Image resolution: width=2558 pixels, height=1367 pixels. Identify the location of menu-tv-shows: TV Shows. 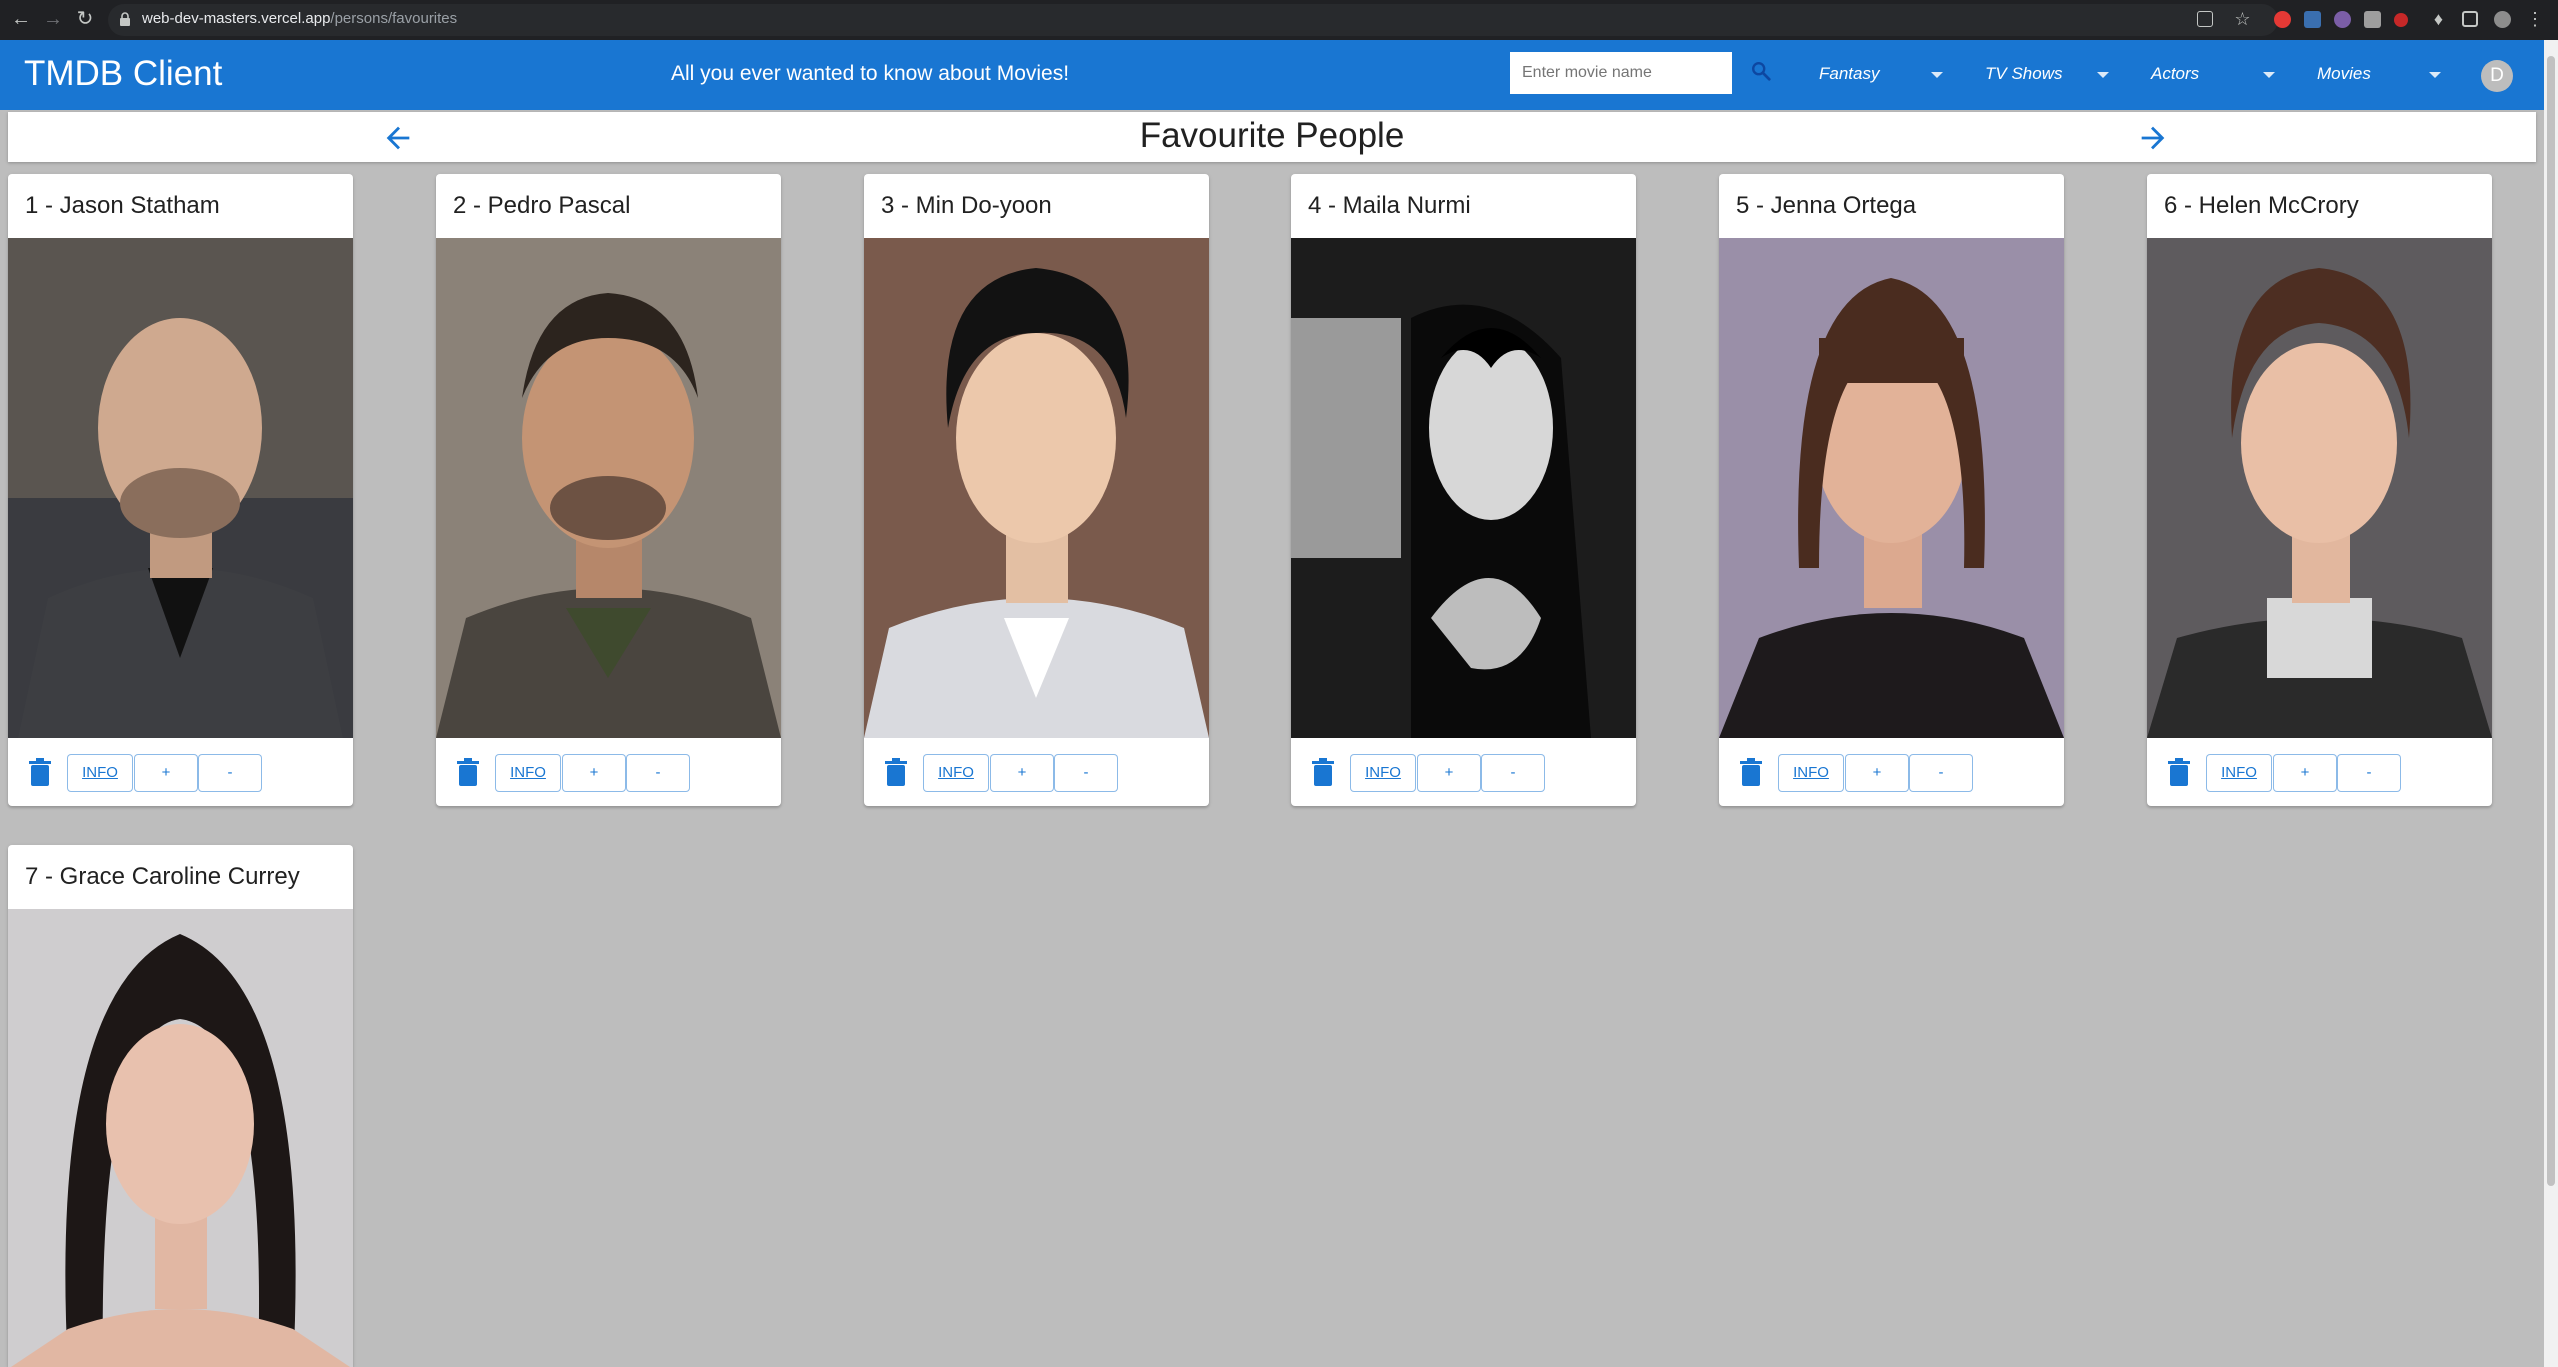
(2047, 74).